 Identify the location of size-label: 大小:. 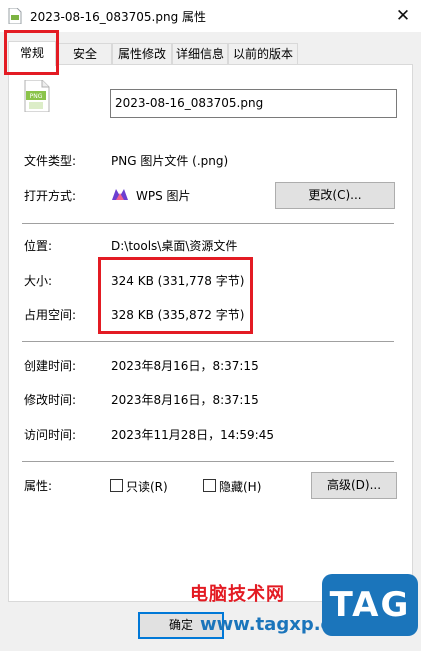
(38, 281).